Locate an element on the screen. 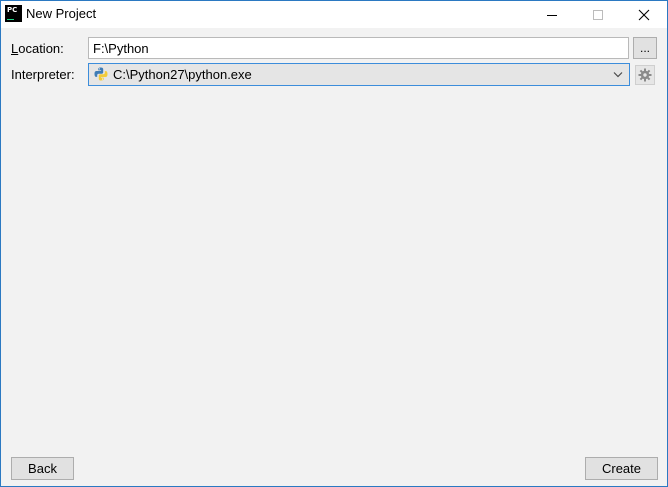 Image resolution: width=668 pixels, height=487 pixels. interpreter-settings-button is located at coordinates (645, 75).